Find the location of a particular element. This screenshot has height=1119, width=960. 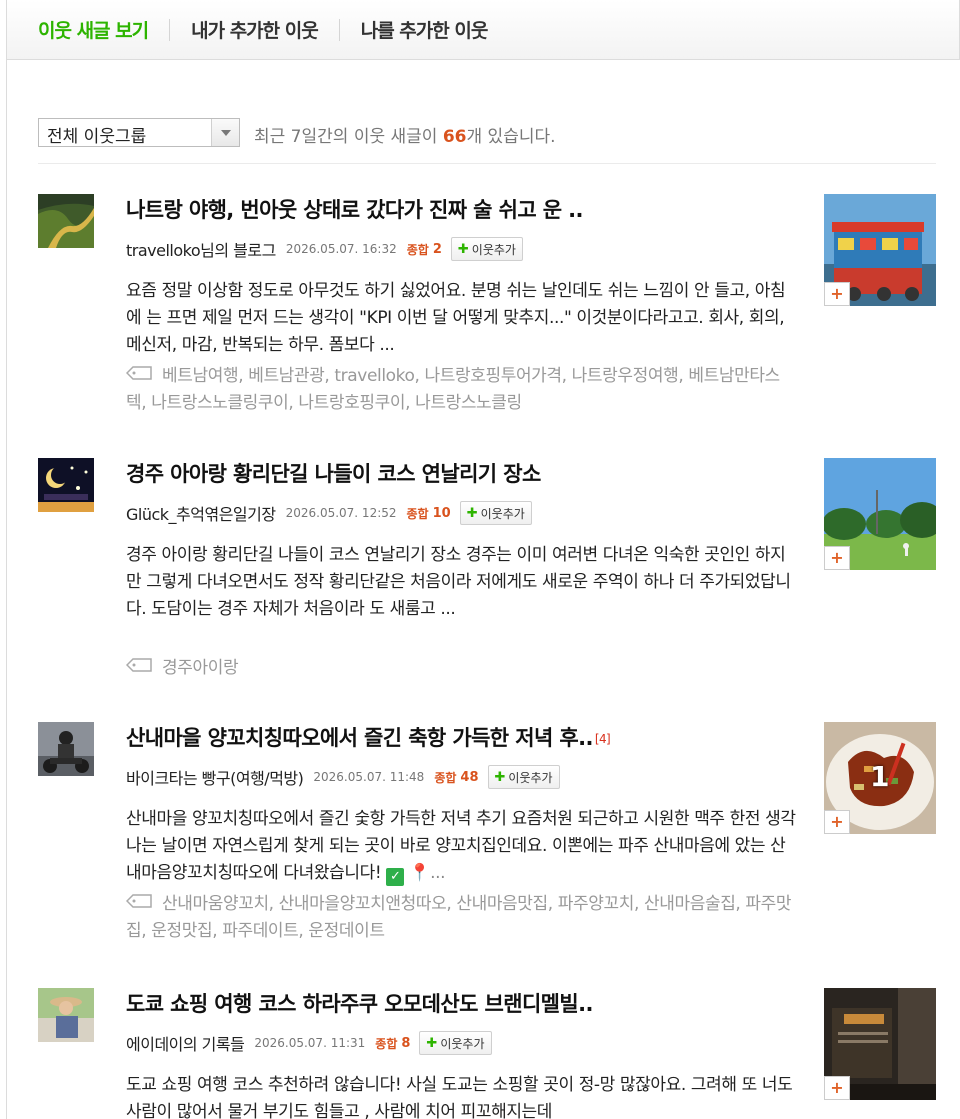

new-post-count: 66 is located at coordinates (454, 137).